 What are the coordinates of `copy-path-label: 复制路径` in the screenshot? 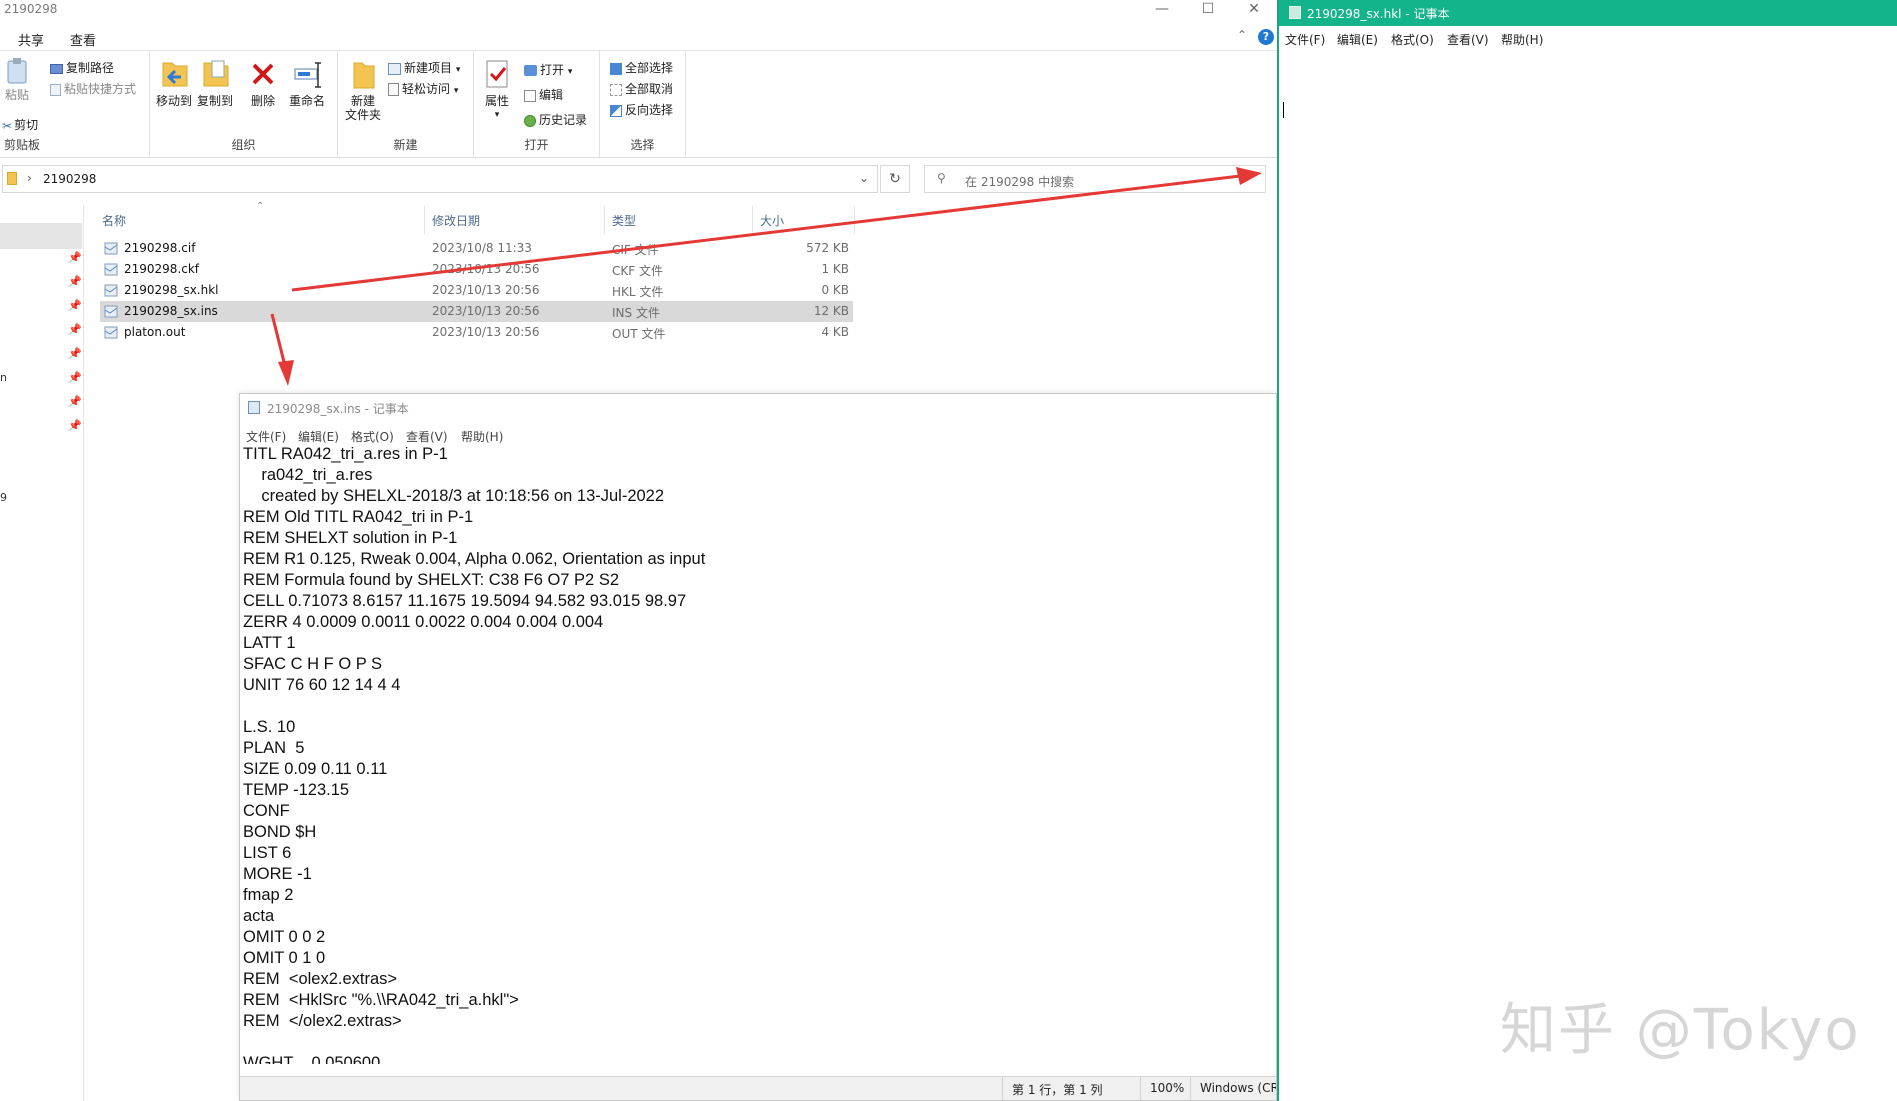 It's located at (90, 68).